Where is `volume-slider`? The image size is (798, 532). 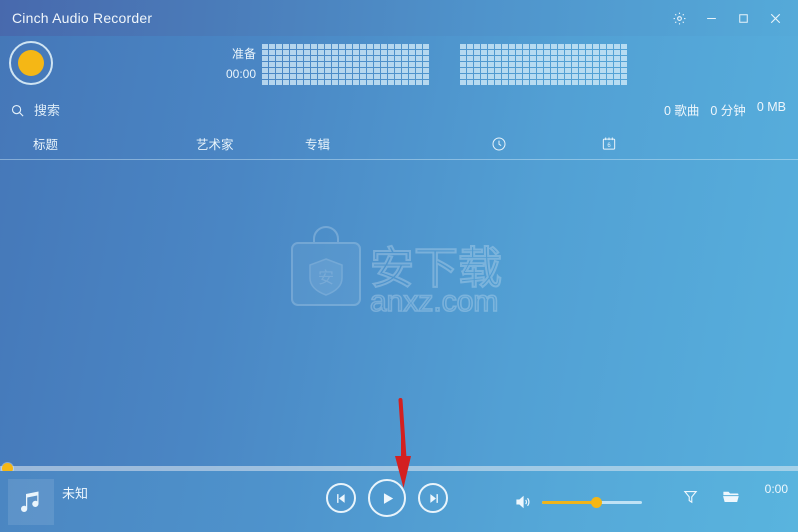
volume-slider is located at coordinates (592, 502).